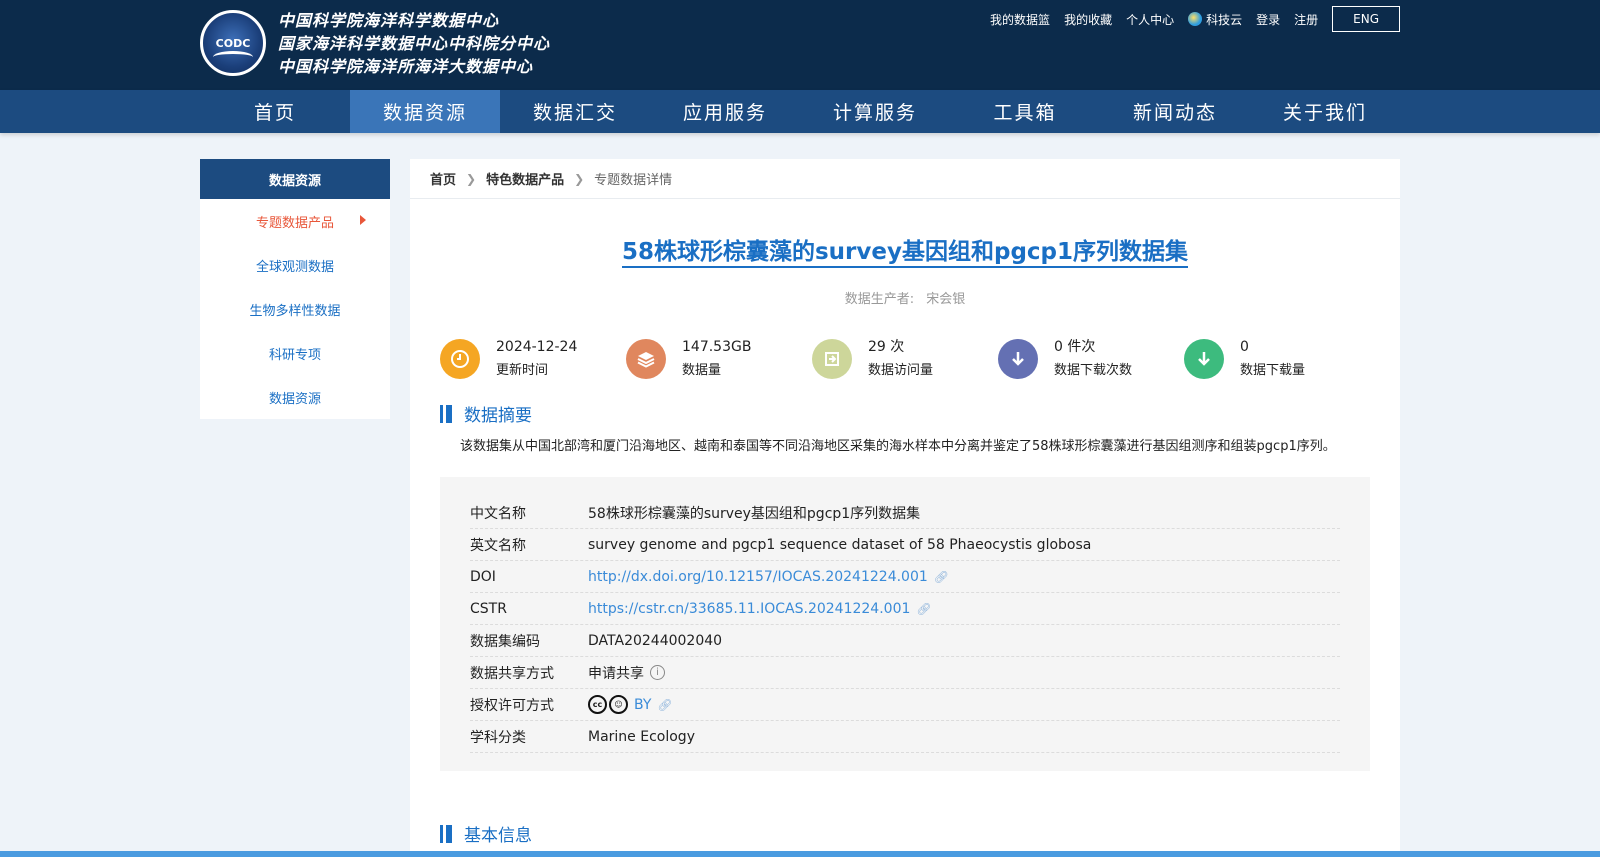 Image resolution: width=1600 pixels, height=857 pixels. I want to click on info-value: 58株球形棕囊藻的survey基因组和pgcp1序列数据集, so click(754, 513).